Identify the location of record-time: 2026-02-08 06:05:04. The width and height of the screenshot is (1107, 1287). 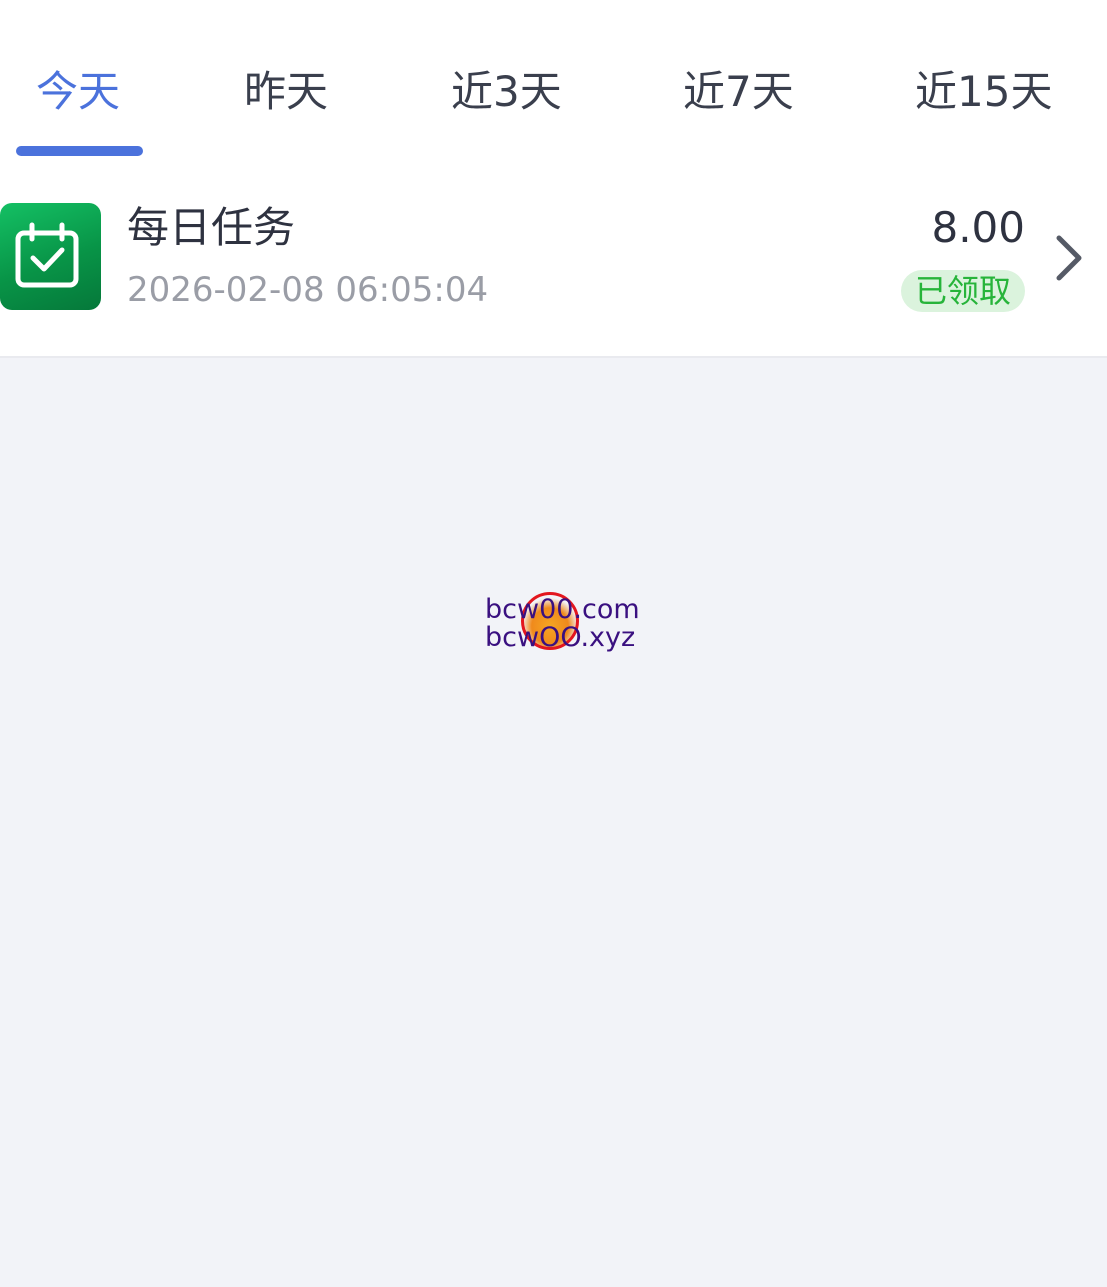
(308, 290).